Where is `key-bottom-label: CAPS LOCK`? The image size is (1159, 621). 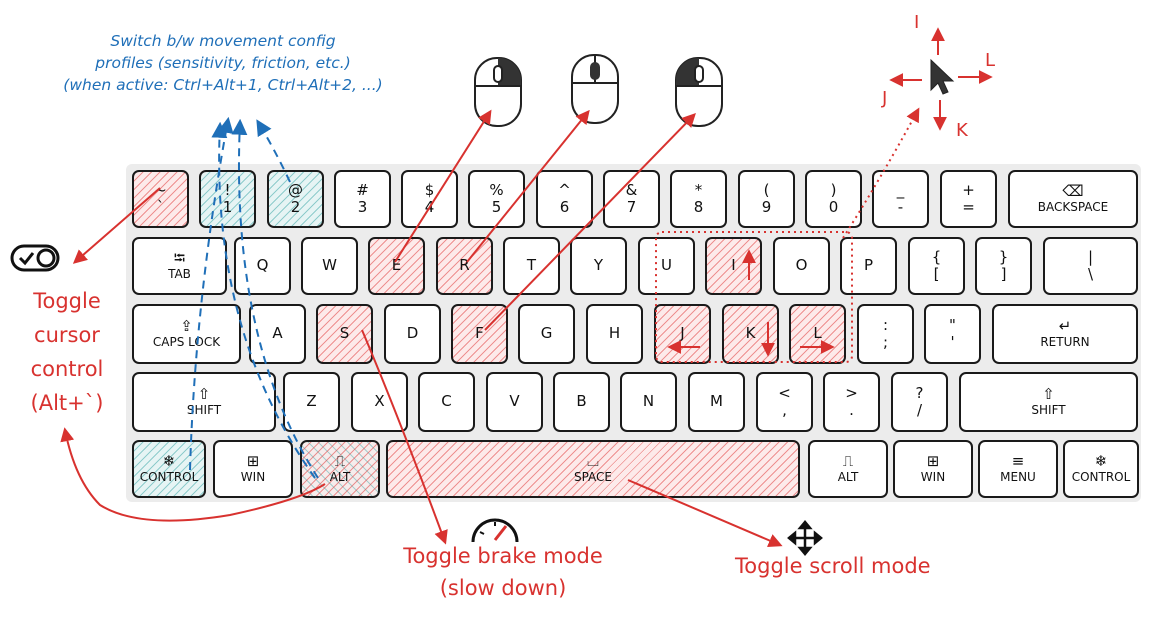 key-bottom-label: CAPS LOCK is located at coordinates (186, 341).